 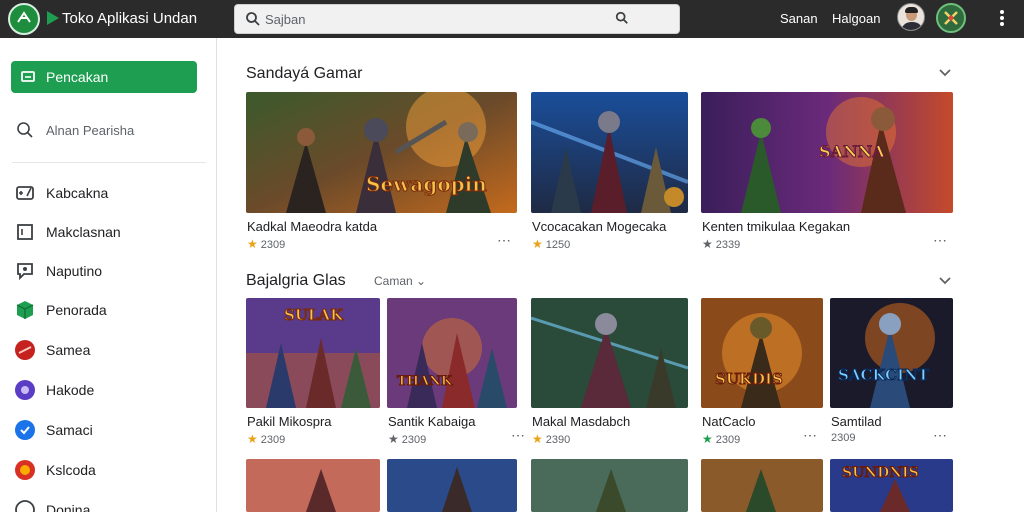 I want to click on thumbnail-banner: Sewagopin, so click(x=427, y=184).